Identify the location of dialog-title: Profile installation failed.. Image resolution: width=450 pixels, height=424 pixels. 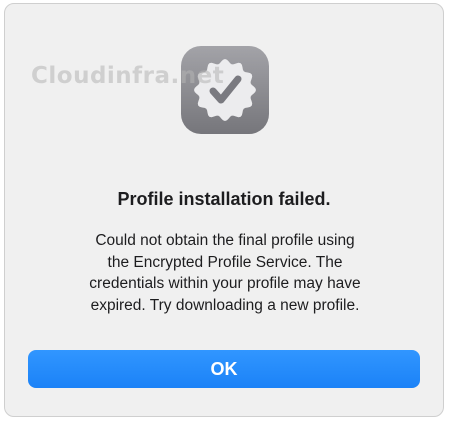
(224, 199).